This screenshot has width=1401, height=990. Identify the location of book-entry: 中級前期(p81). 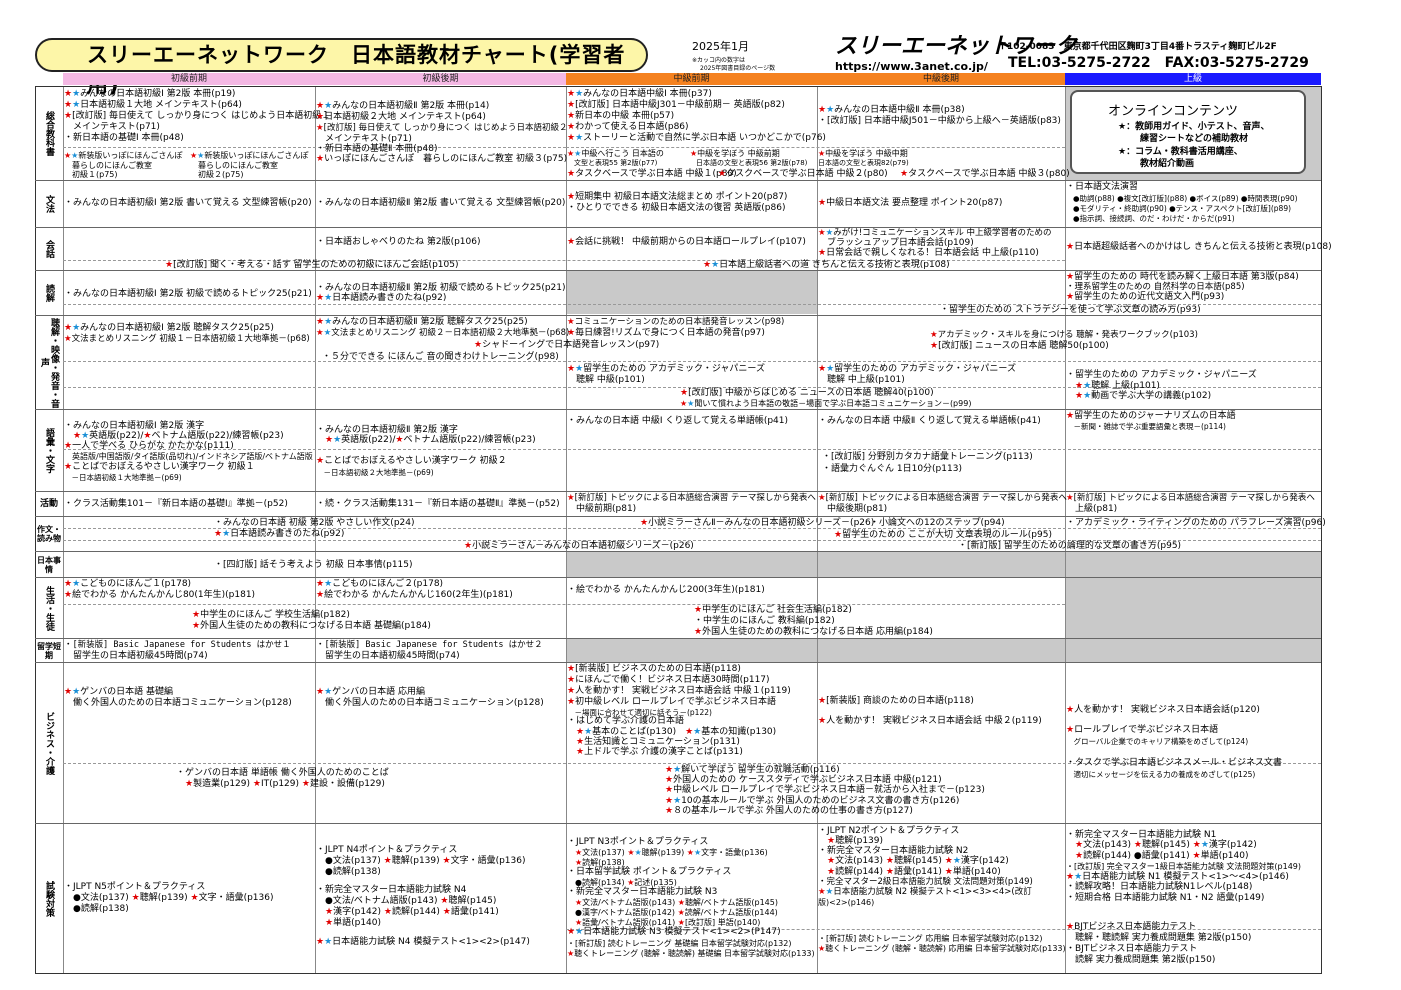
(602, 509).